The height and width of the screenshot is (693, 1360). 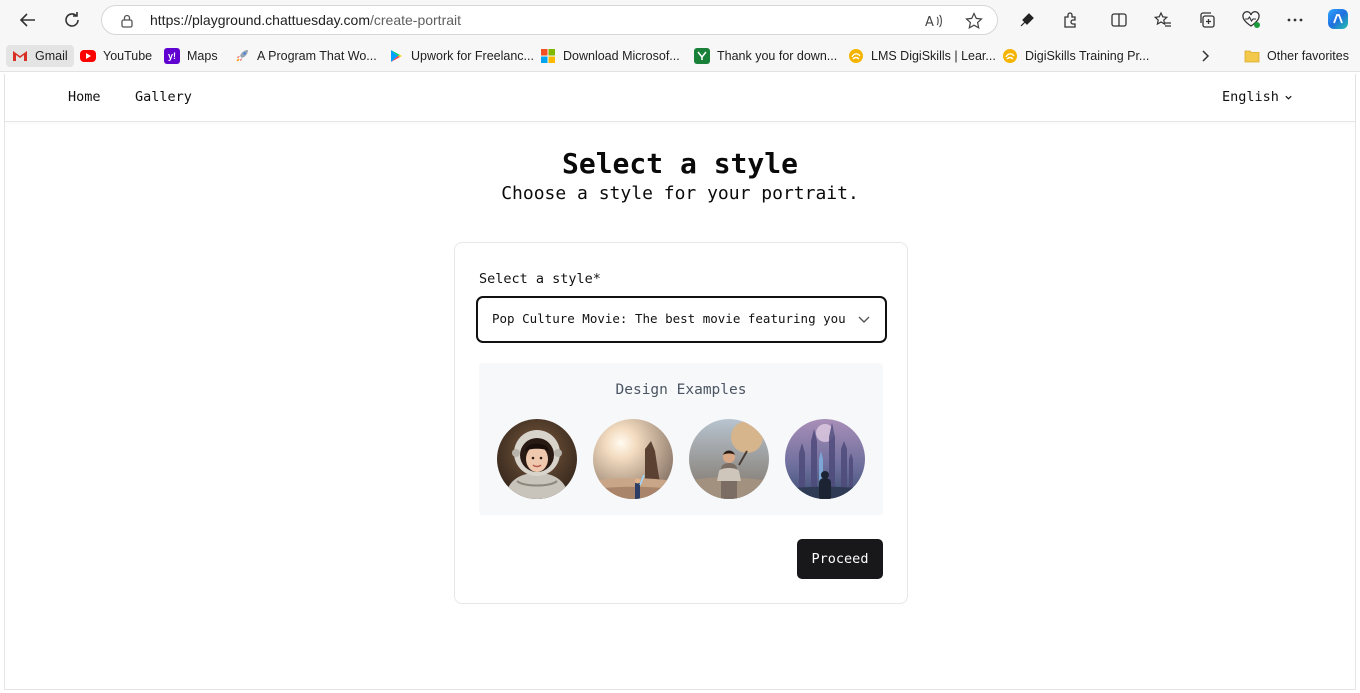 What do you see at coordinates (1207, 20) in the screenshot?
I see `collections-icon` at bounding box center [1207, 20].